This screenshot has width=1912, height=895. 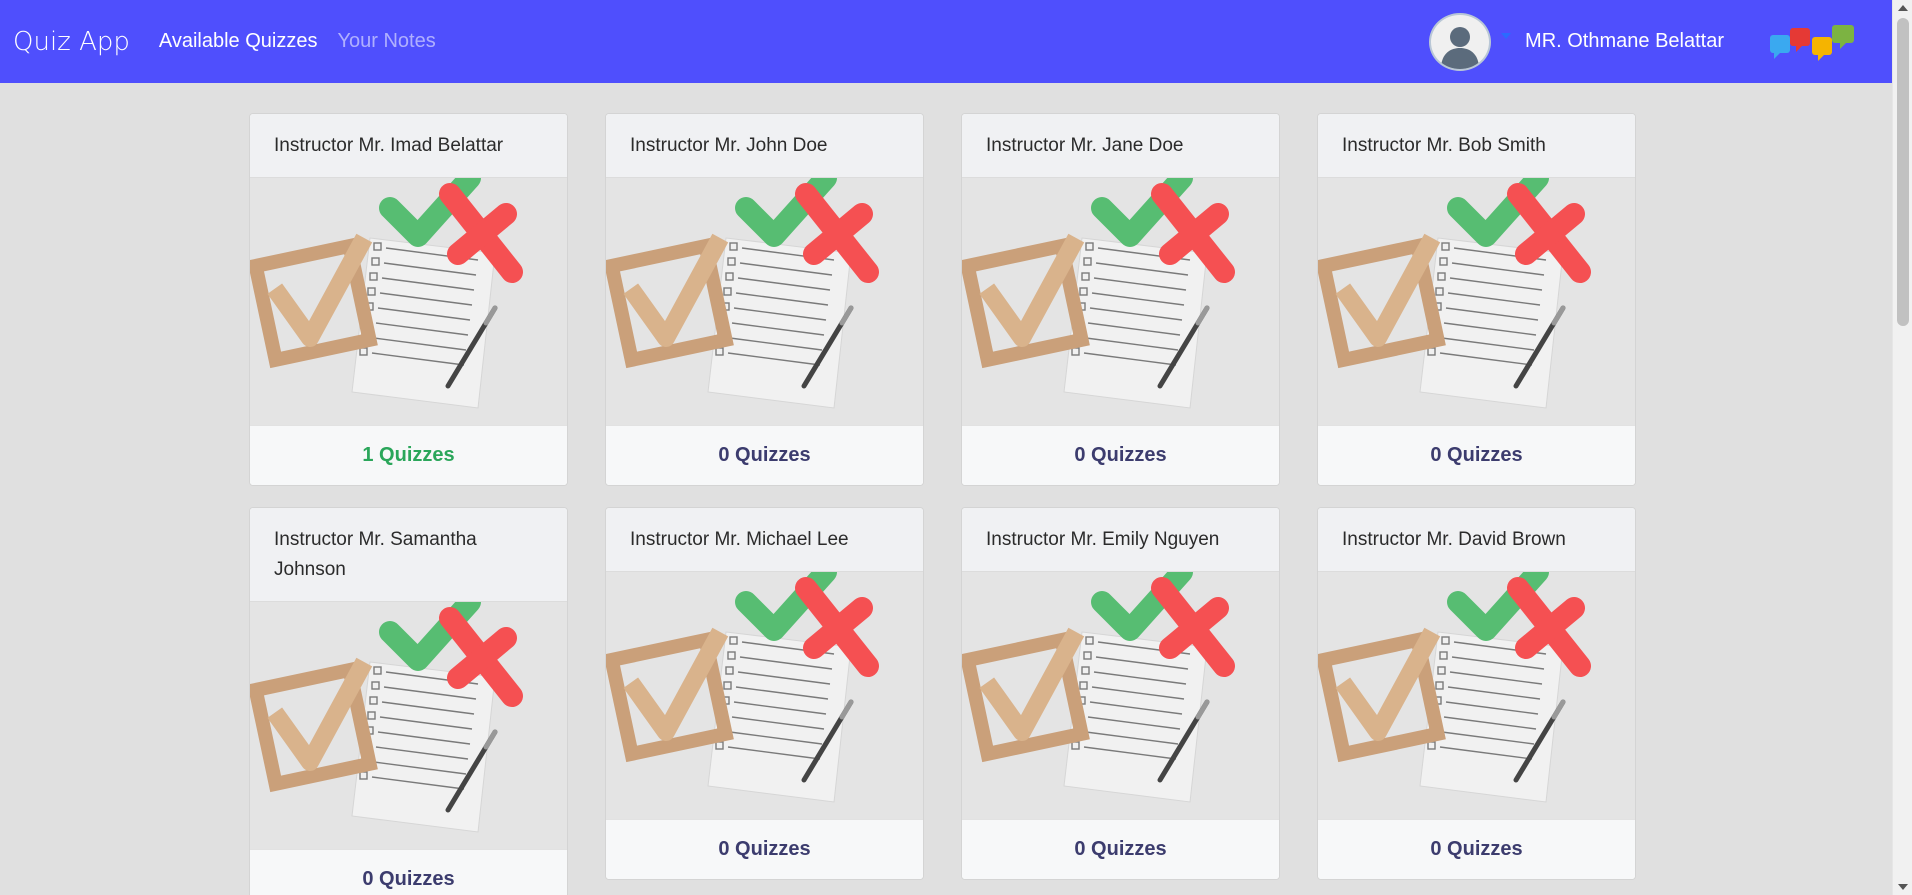 I want to click on user-menu: MR. Othmane Belattar, so click(x=1660, y=41).